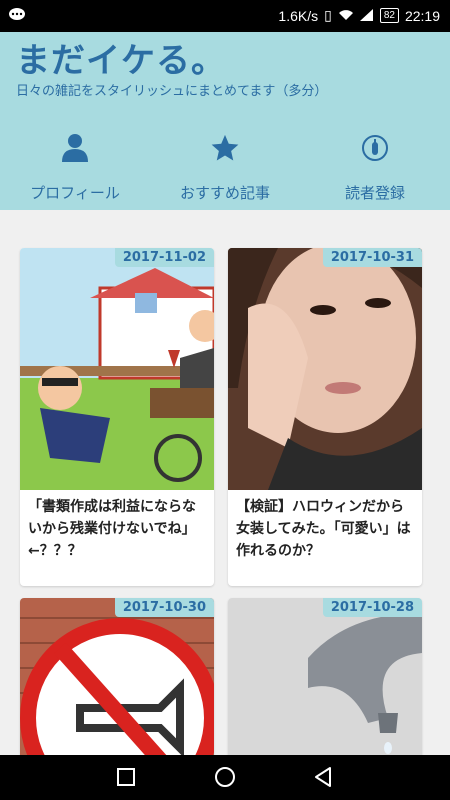 The image size is (450, 800). What do you see at coordinates (346, 16) in the screenshot?
I see `wifi-icon` at bounding box center [346, 16].